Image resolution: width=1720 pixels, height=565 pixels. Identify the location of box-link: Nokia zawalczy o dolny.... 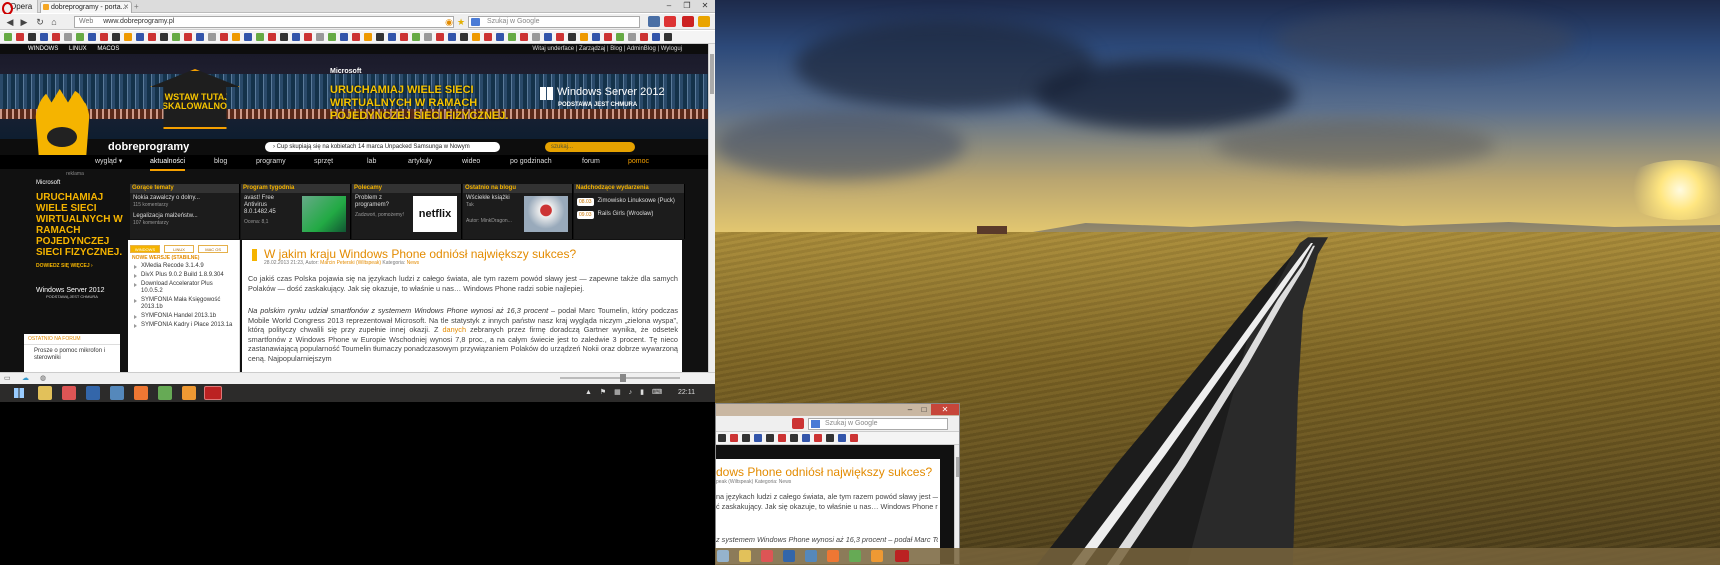
(184, 197).